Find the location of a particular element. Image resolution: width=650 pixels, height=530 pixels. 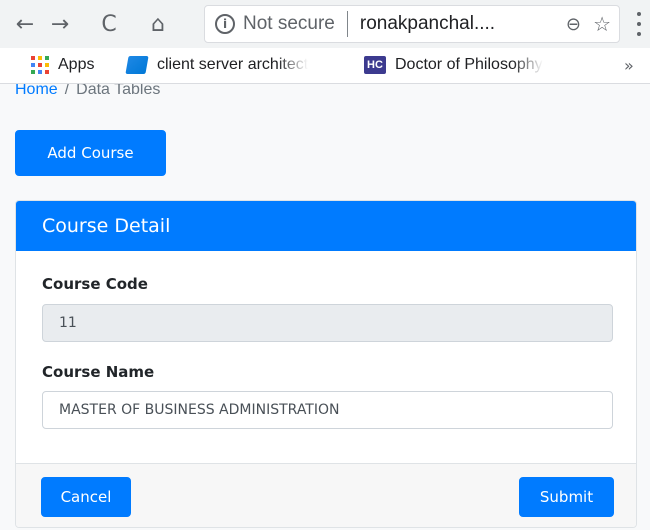

home-icon: ⌂ is located at coordinates (158, 24).